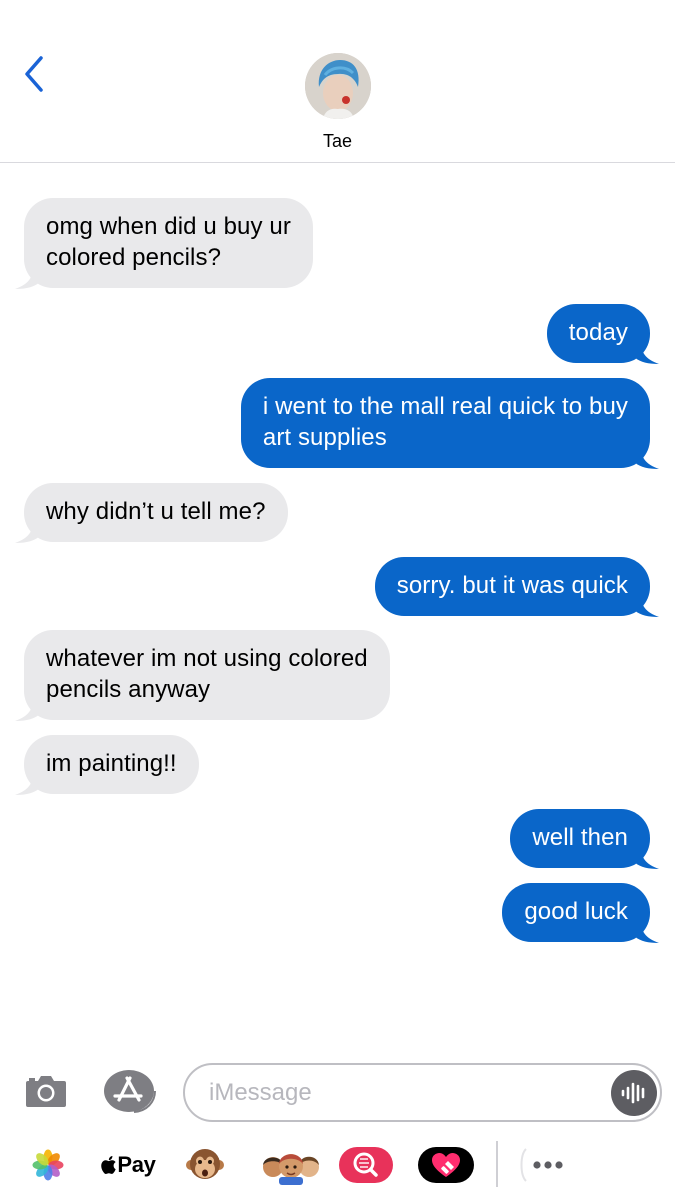 The image size is (675, 1200). Describe the element at coordinates (541, 1165) in the screenshot. I see `more-icon` at that location.